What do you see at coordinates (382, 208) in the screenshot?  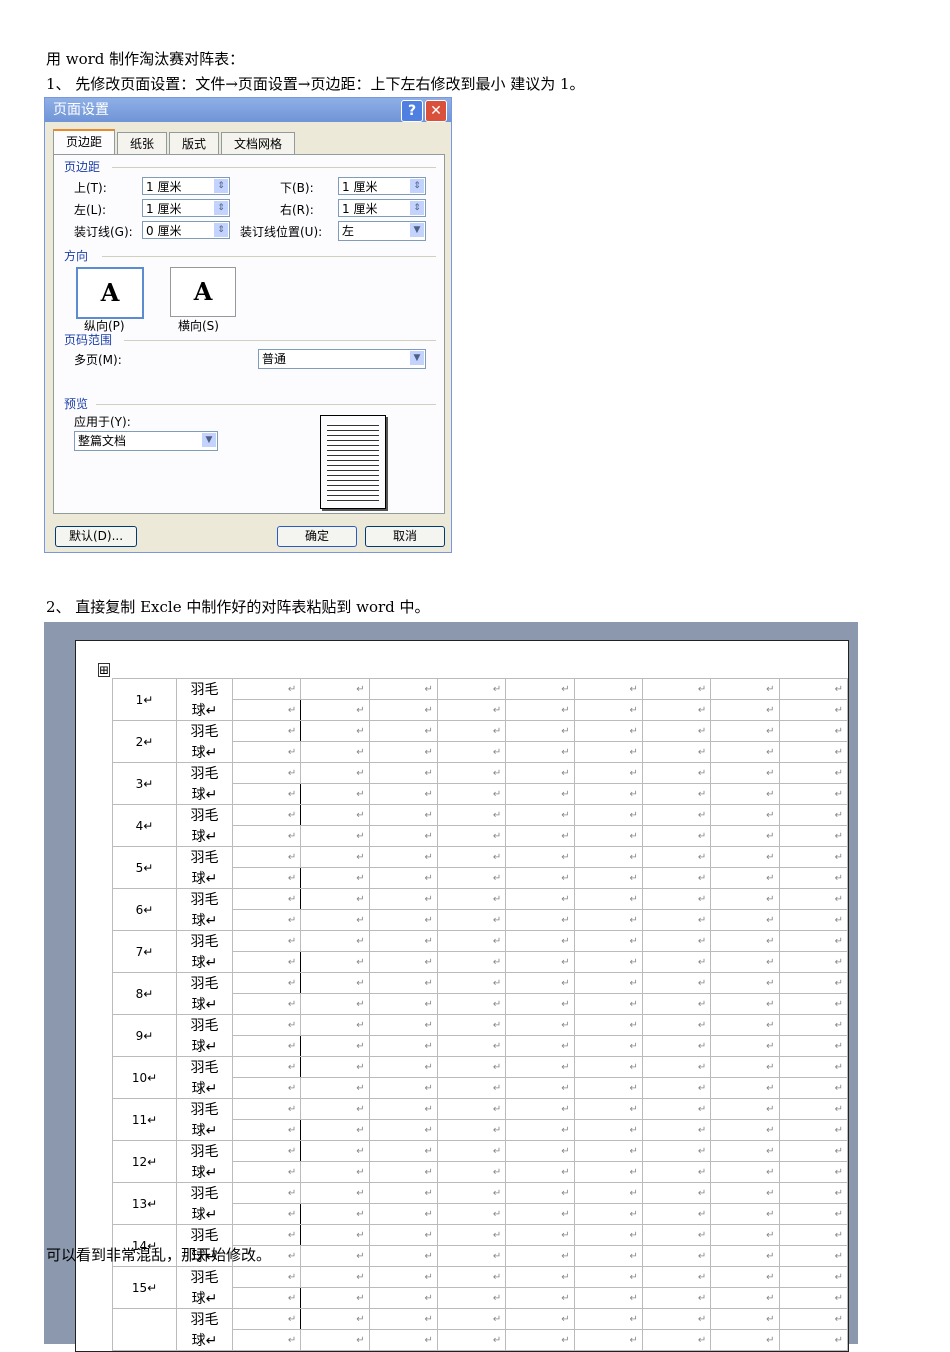 I see `right-margin-input: 1 厘米 ⇕` at bounding box center [382, 208].